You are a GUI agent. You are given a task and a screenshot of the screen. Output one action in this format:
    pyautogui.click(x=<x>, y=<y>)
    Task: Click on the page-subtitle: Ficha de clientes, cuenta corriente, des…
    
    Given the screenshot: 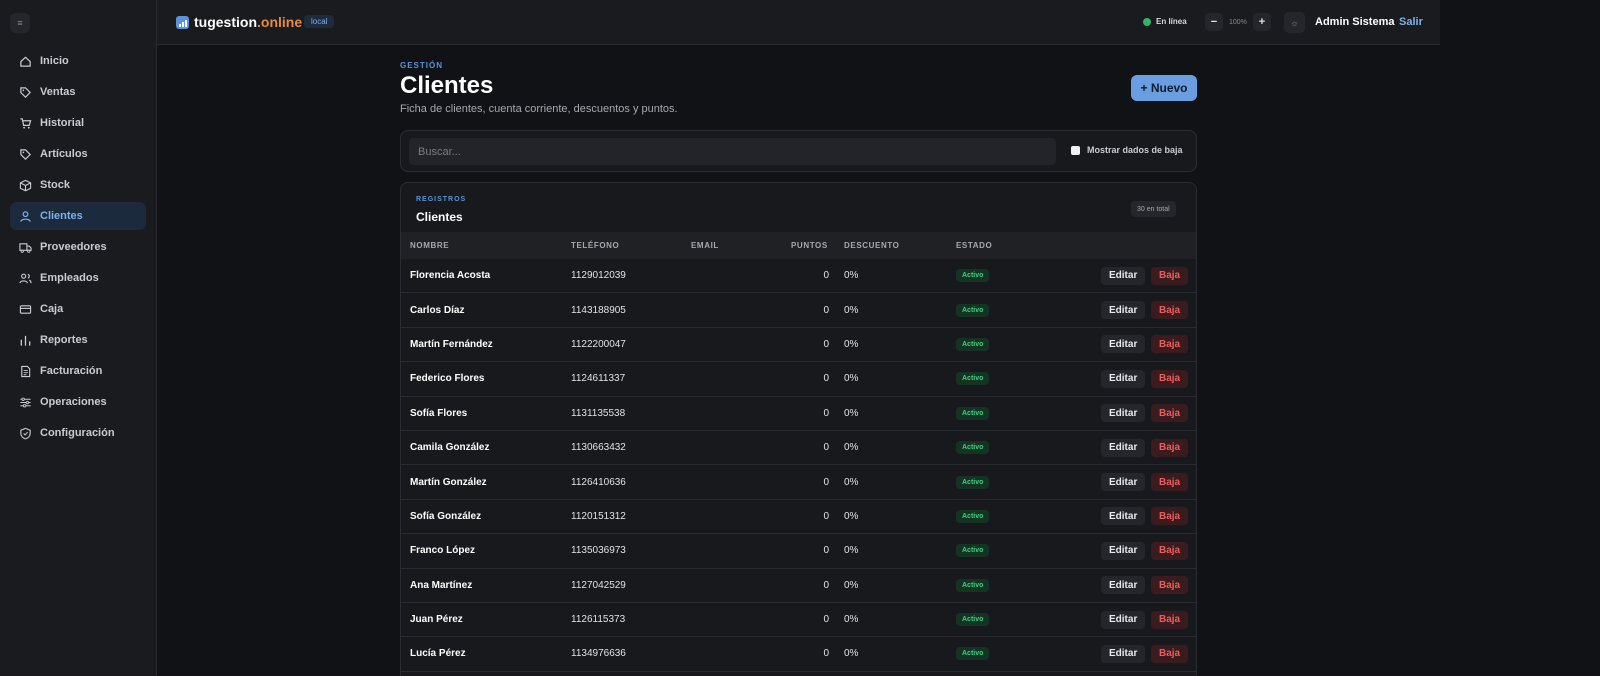 What is the action you would take?
    pyautogui.click(x=539, y=109)
    